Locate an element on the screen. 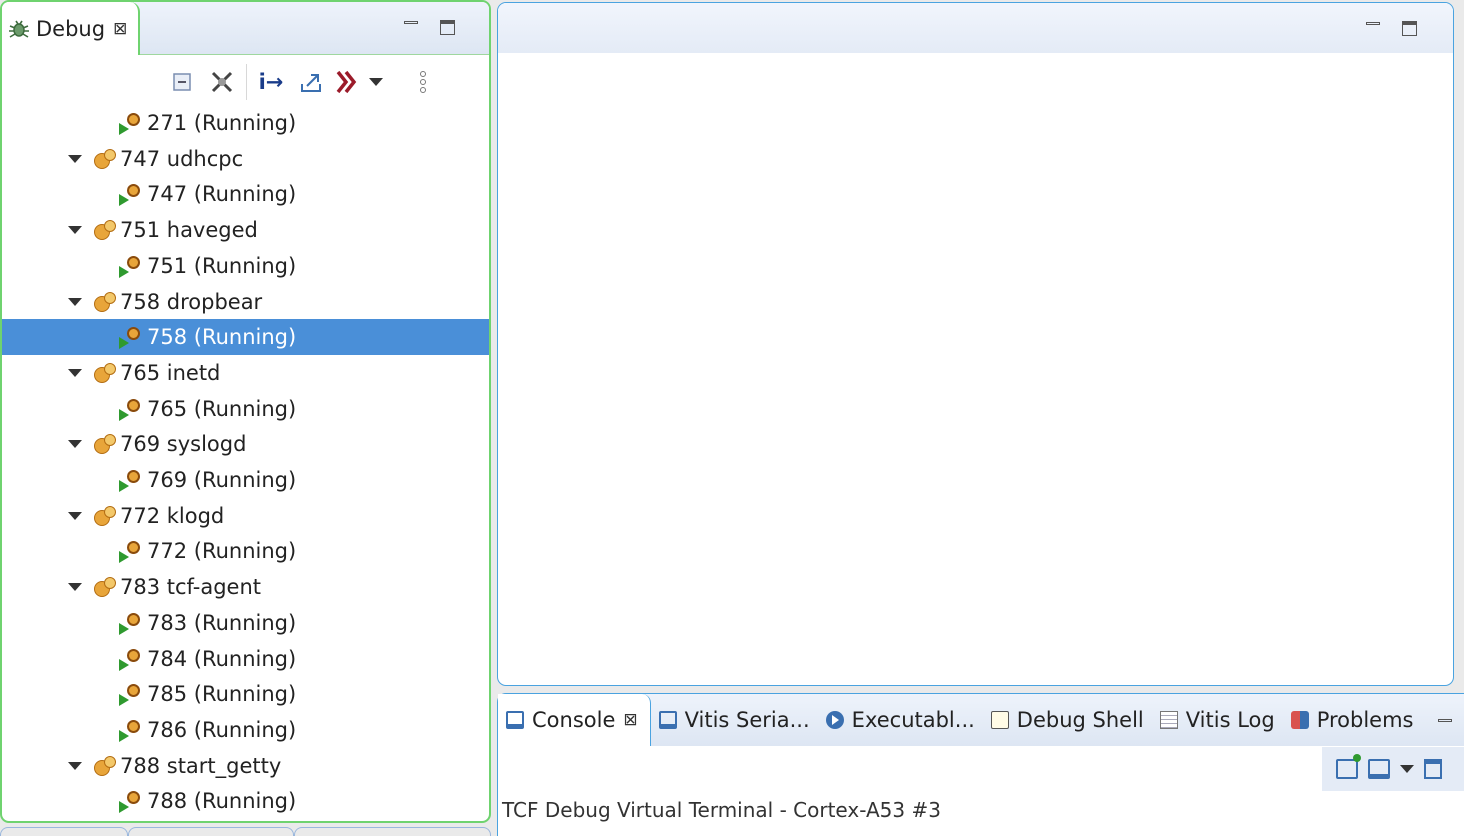 The width and height of the screenshot is (1464, 836). tree-item-label: 747 udhcpc is located at coordinates (182, 158).